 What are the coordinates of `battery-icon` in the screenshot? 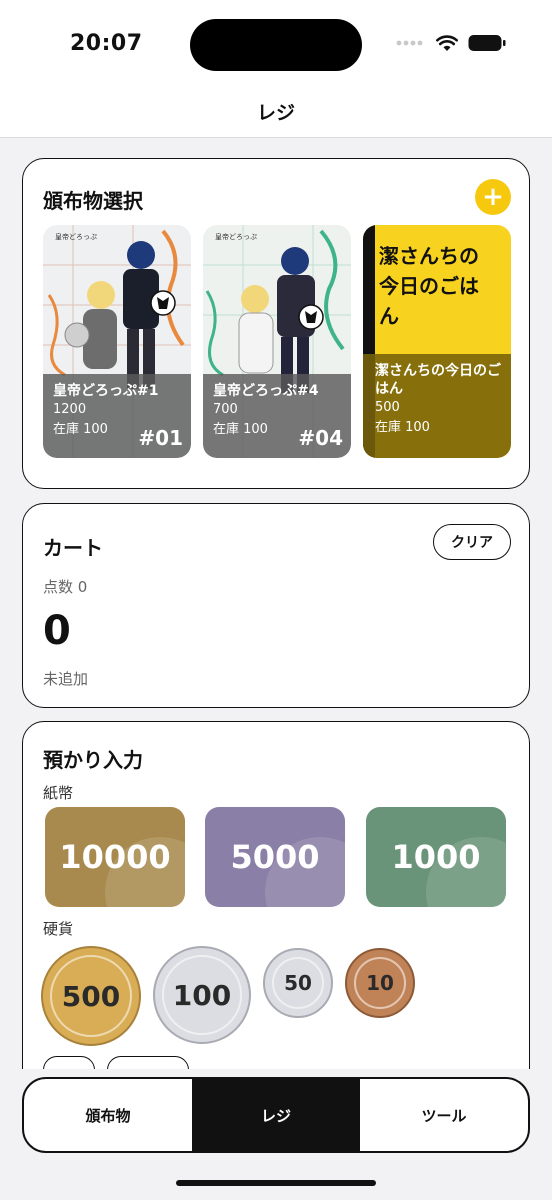 It's located at (487, 43).